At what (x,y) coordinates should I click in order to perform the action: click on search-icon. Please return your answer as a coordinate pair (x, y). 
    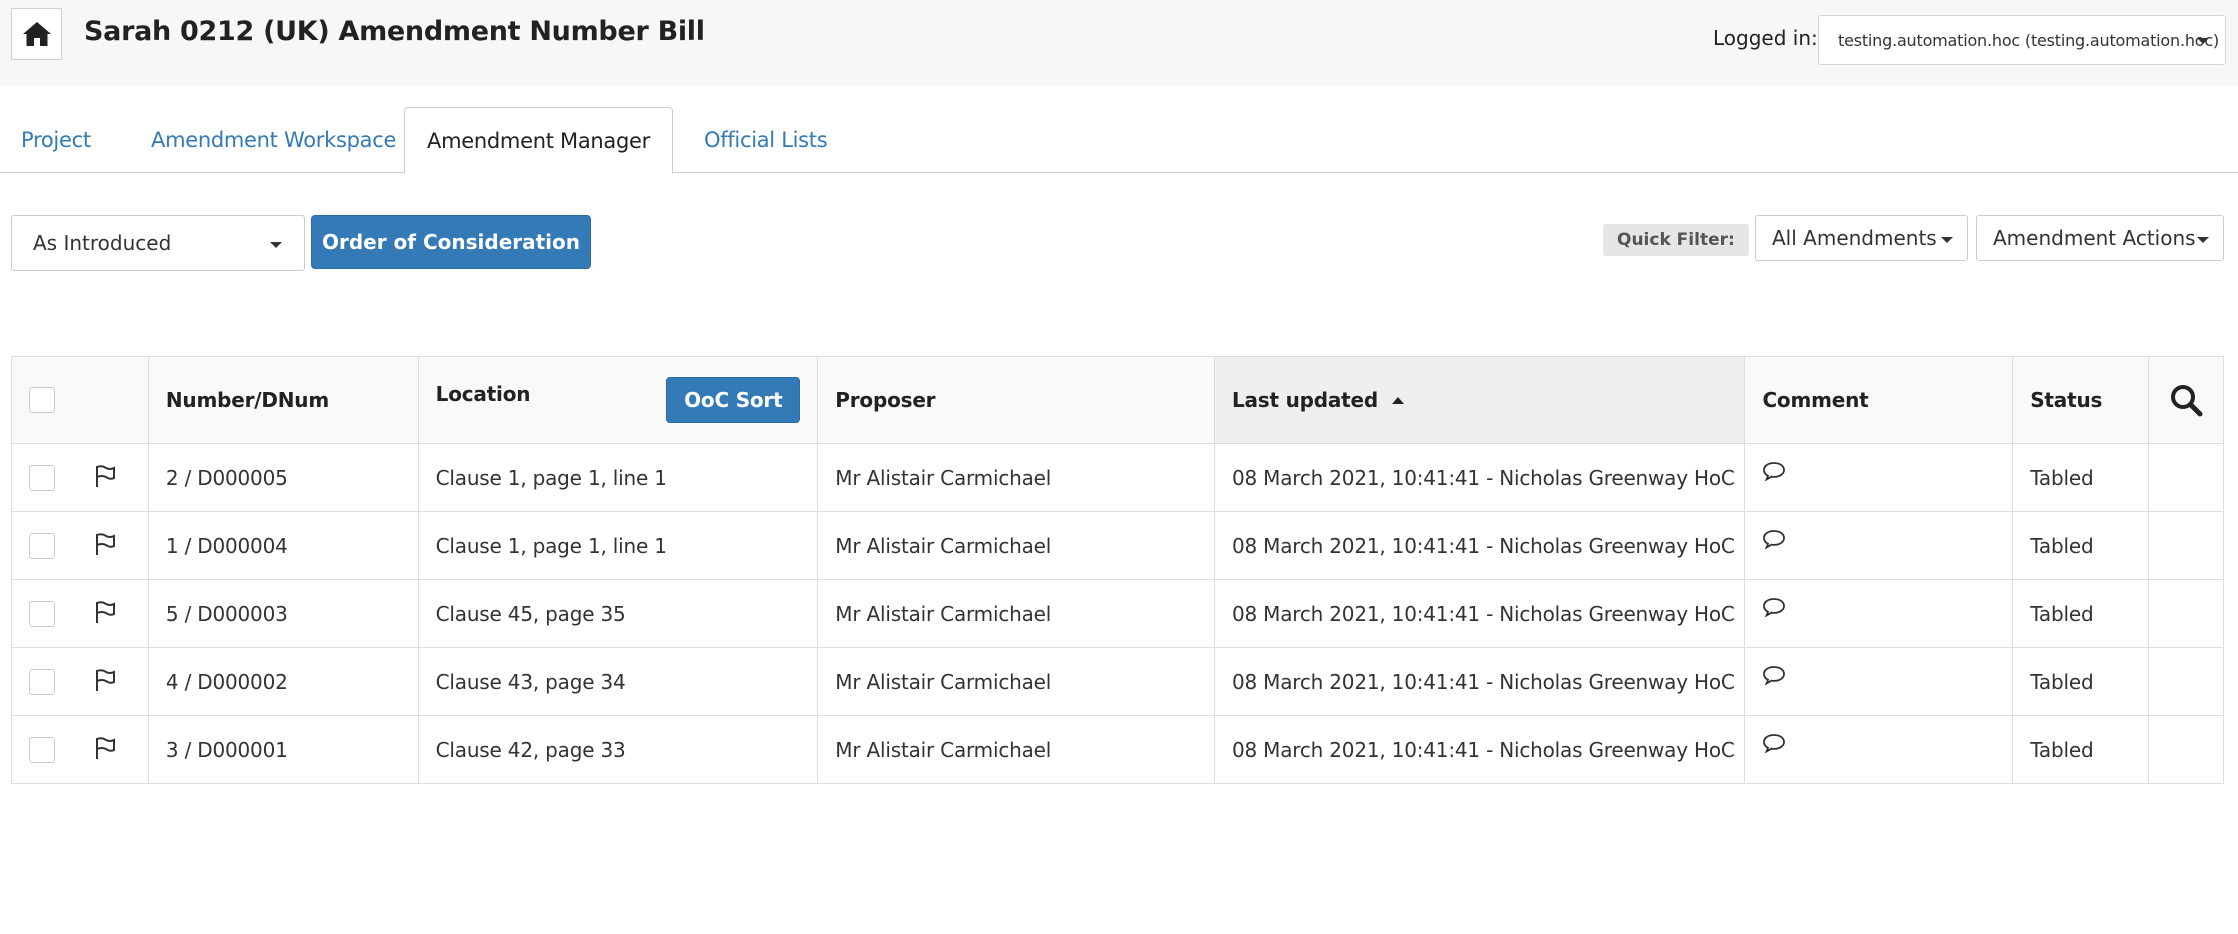
    Looking at the image, I should click on (2186, 400).